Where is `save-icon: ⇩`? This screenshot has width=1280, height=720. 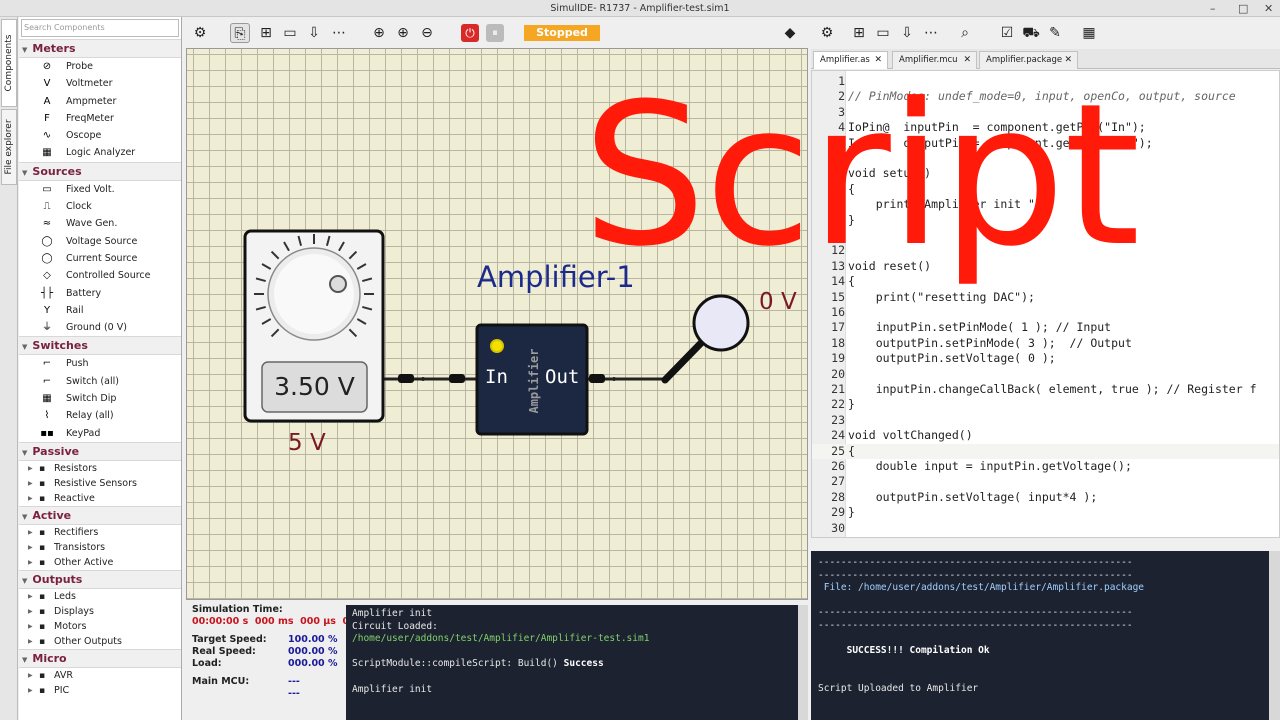
save-icon: ⇩ is located at coordinates (314, 33).